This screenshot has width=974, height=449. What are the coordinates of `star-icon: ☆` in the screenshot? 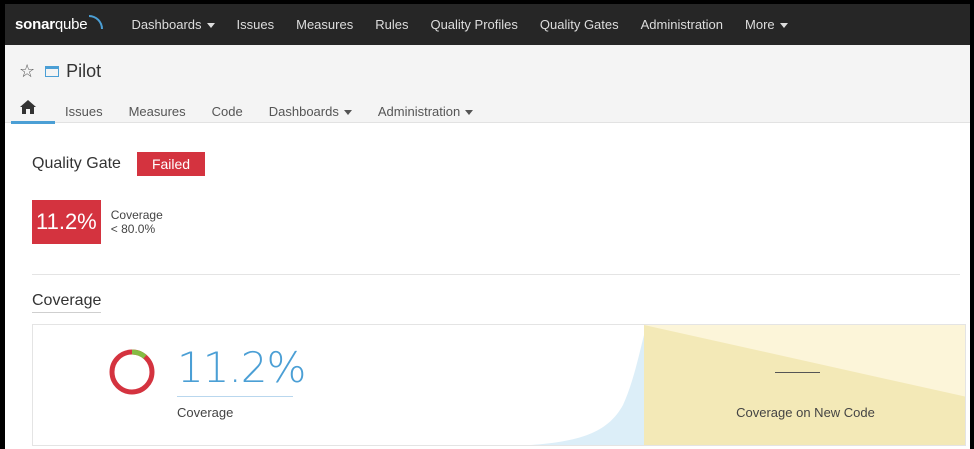 It's located at (27, 71).